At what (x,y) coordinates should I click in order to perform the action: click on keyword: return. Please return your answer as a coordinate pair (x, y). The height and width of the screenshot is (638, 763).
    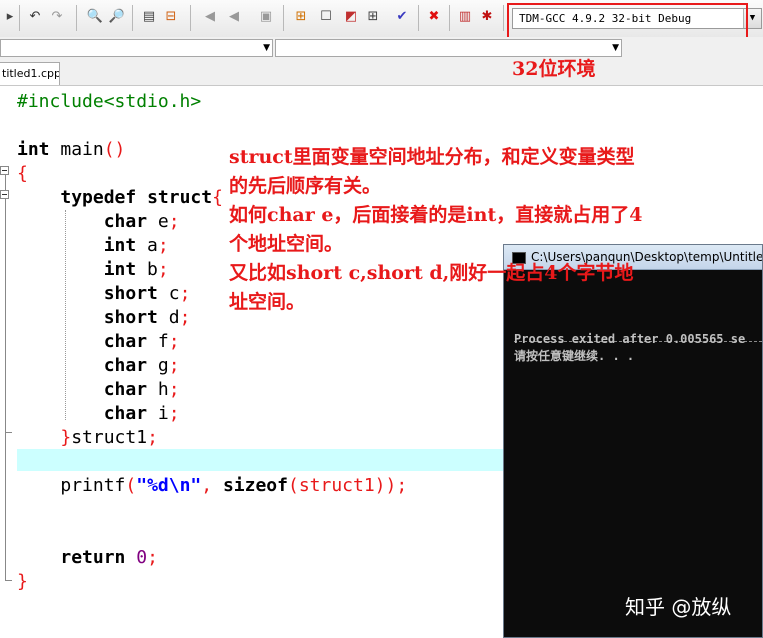
    Looking at the image, I should click on (93, 557).